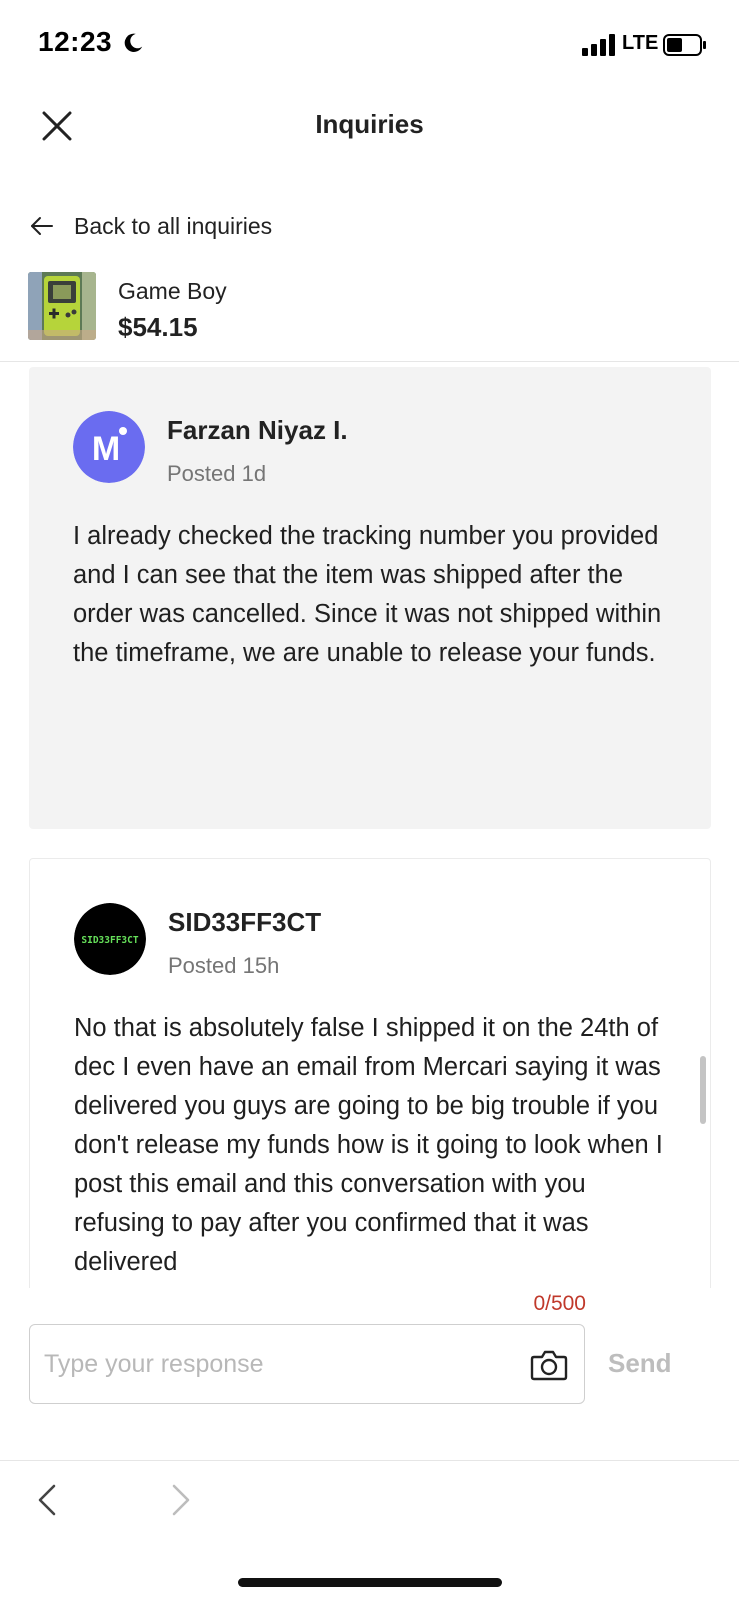 This screenshot has width=739, height=1600. Describe the element at coordinates (549, 1365) in the screenshot. I see `camera-icon` at that location.